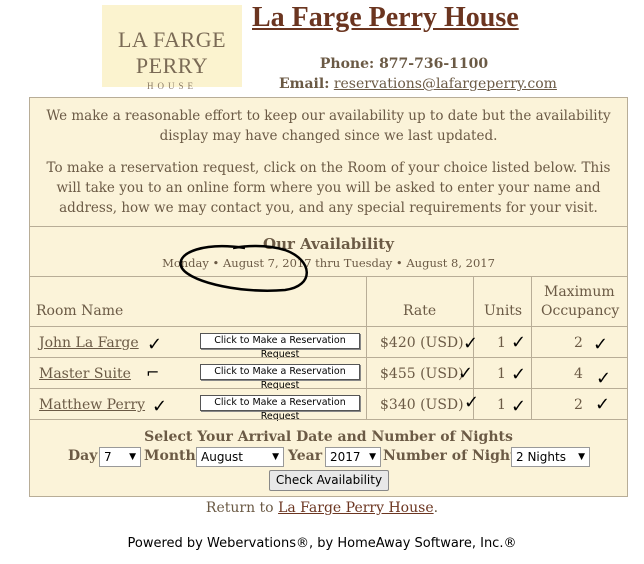 The height and width of the screenshot is (564, 644). I want to click on month-select-value: August, so click(222, 457).